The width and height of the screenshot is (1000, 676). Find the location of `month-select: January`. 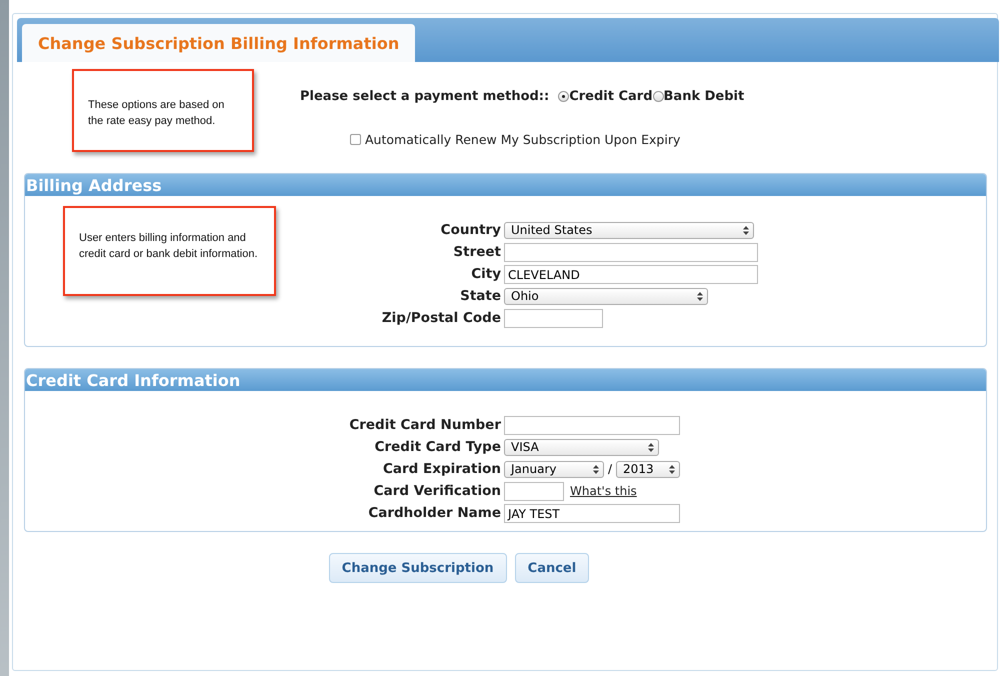

month-select: January is located at coordinates (554, 469).